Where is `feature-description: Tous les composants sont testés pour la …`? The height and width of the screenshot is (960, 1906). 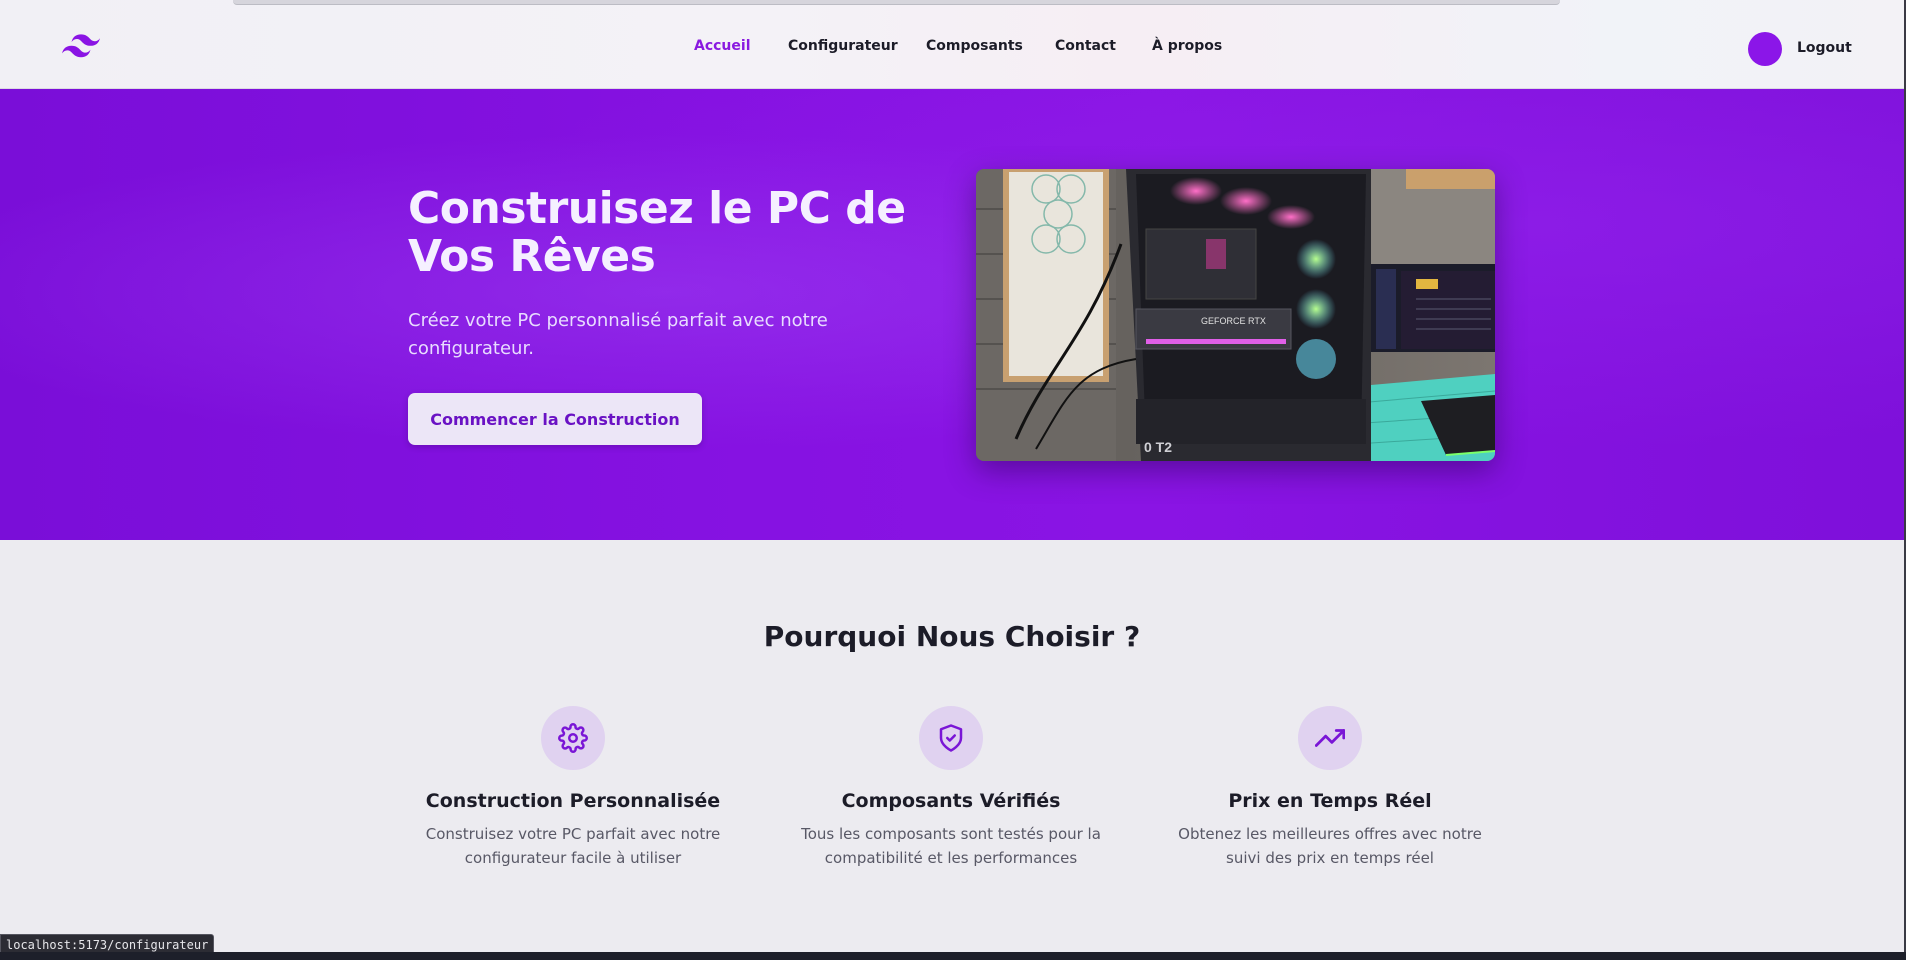
feature-description: Tous les composants sont testés pour la … is located at coordinates (951, 846).